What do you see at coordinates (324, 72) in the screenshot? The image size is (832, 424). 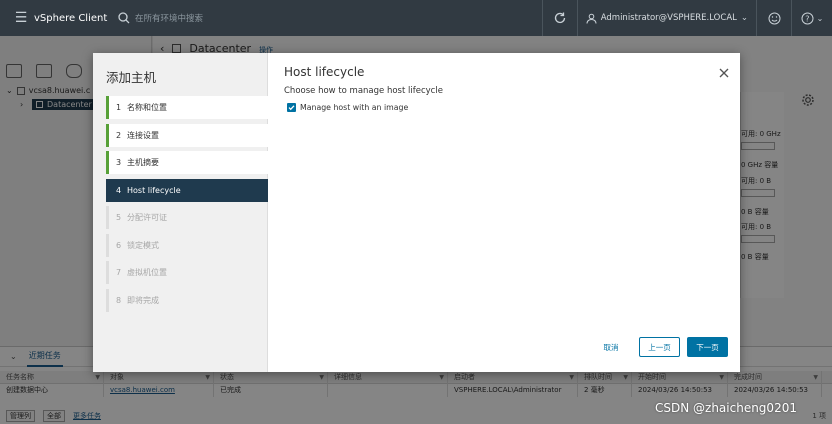 I see `step-title: Host lifecycle` at bounding box center [324, 72].